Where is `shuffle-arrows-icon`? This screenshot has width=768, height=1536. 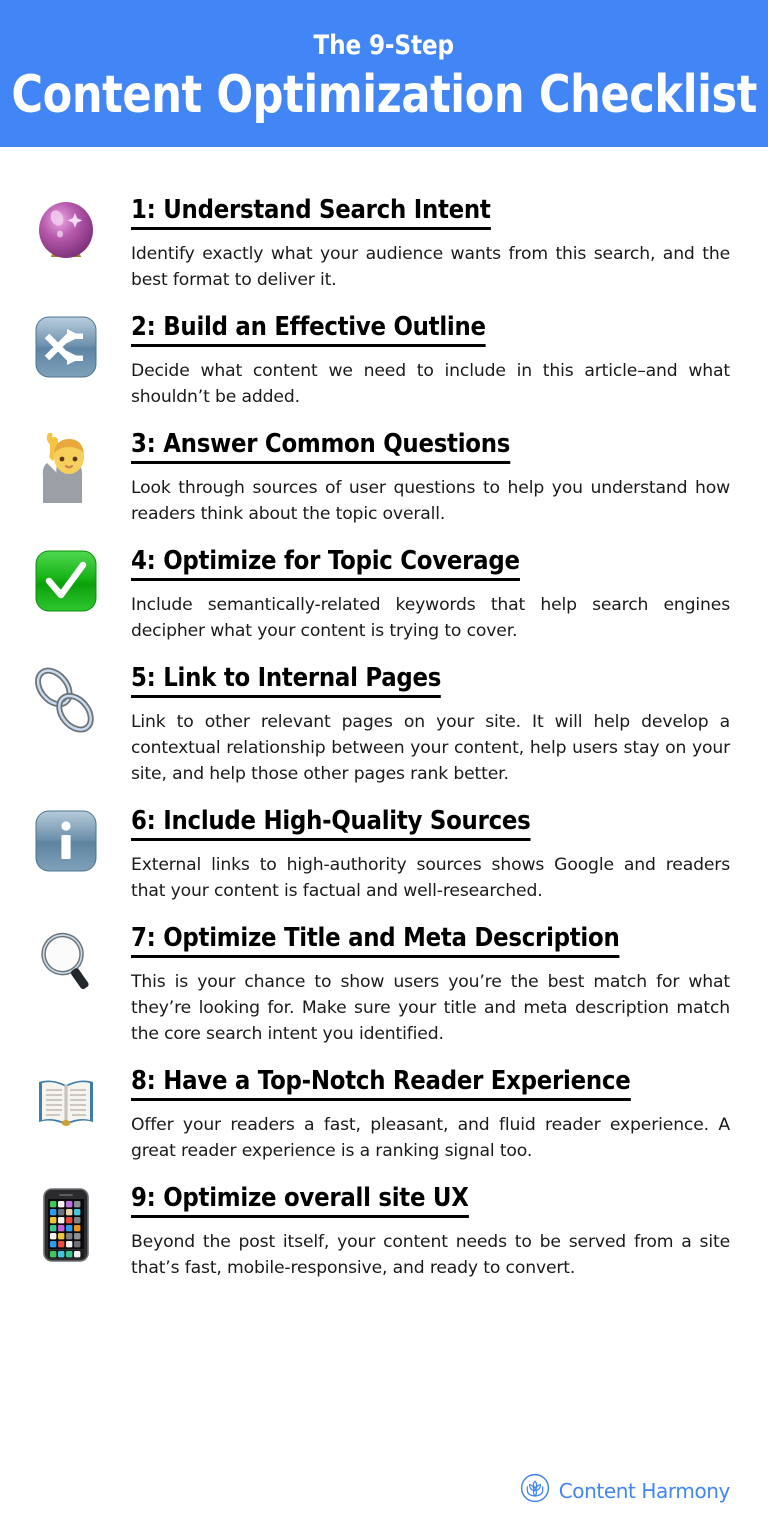
shuffle-arrows-icon is located at coordinates (66, 348).